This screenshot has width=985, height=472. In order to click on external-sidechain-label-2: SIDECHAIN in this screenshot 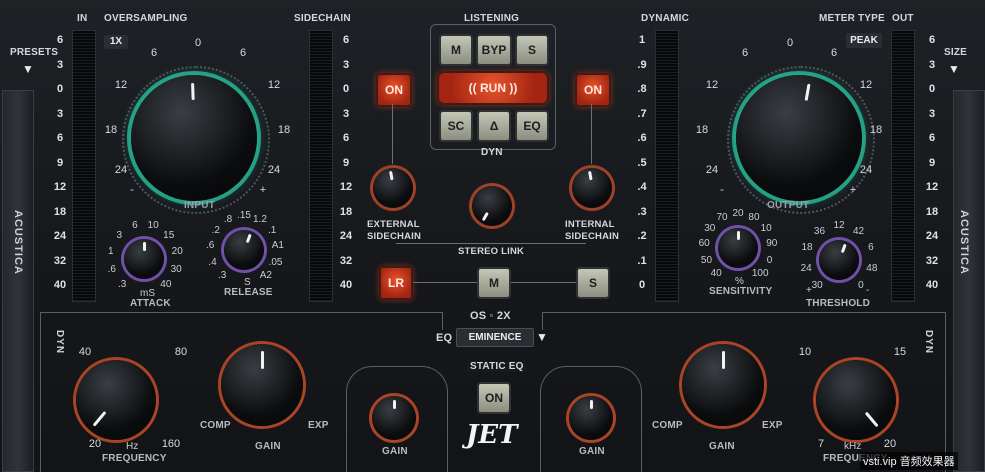, I will do `click(394, 236)`.